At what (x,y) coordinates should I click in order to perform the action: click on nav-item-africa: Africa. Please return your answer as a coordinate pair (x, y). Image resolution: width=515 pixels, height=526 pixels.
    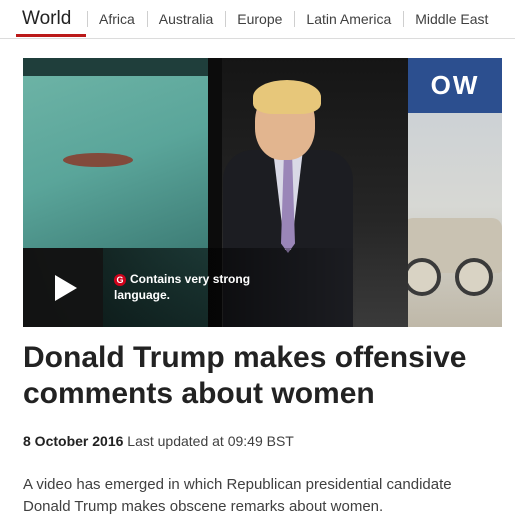
    Looking at the image, I should click on (117, 19).